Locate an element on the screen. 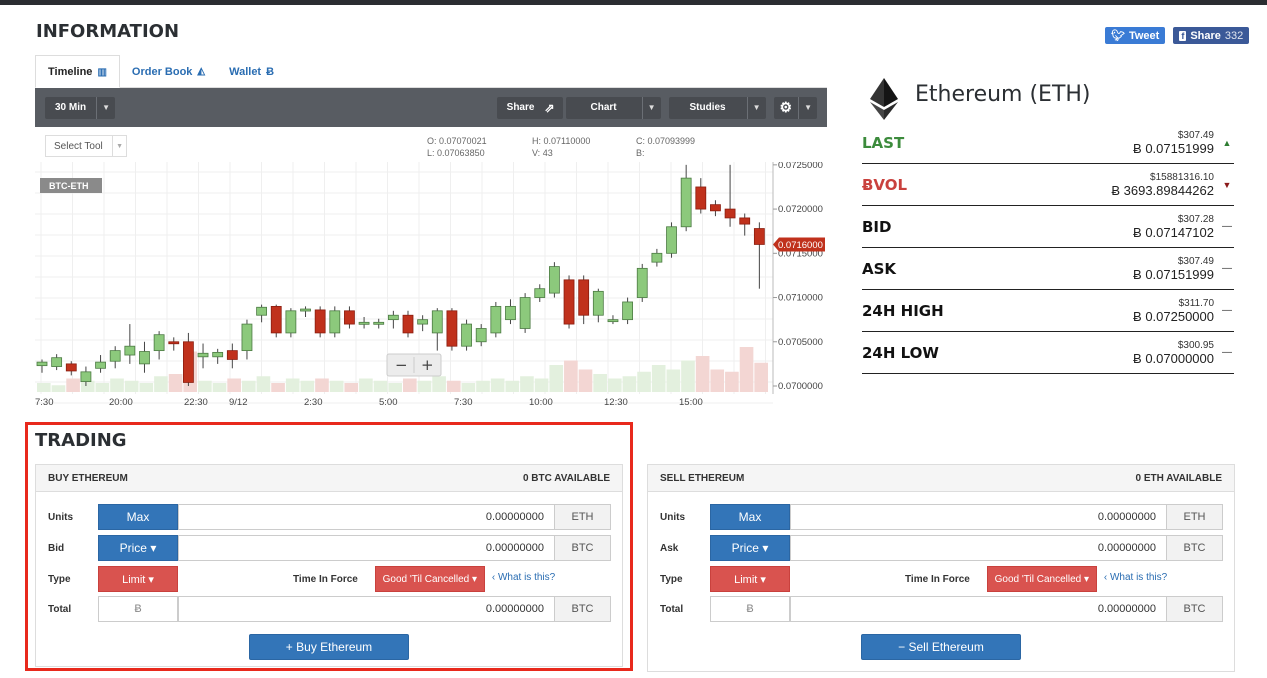 The width and height of the screenshot is (1267, 678). tab-timeline-label: Timeline is located at coordinates (70, 72).